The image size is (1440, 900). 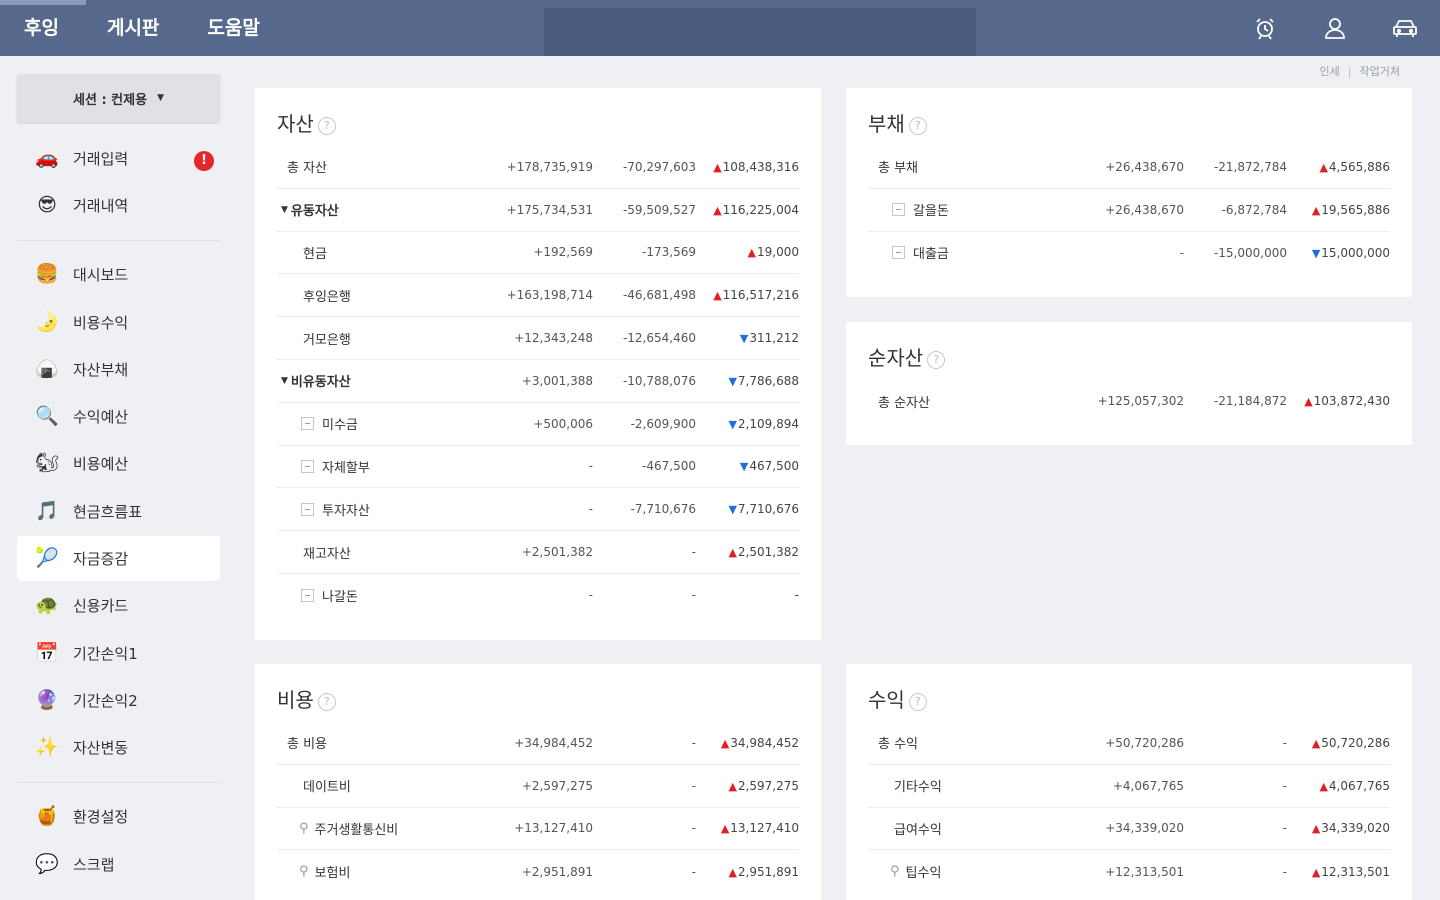 I want to click on nav-item-board: 게시판, so click(x=133, y=28).